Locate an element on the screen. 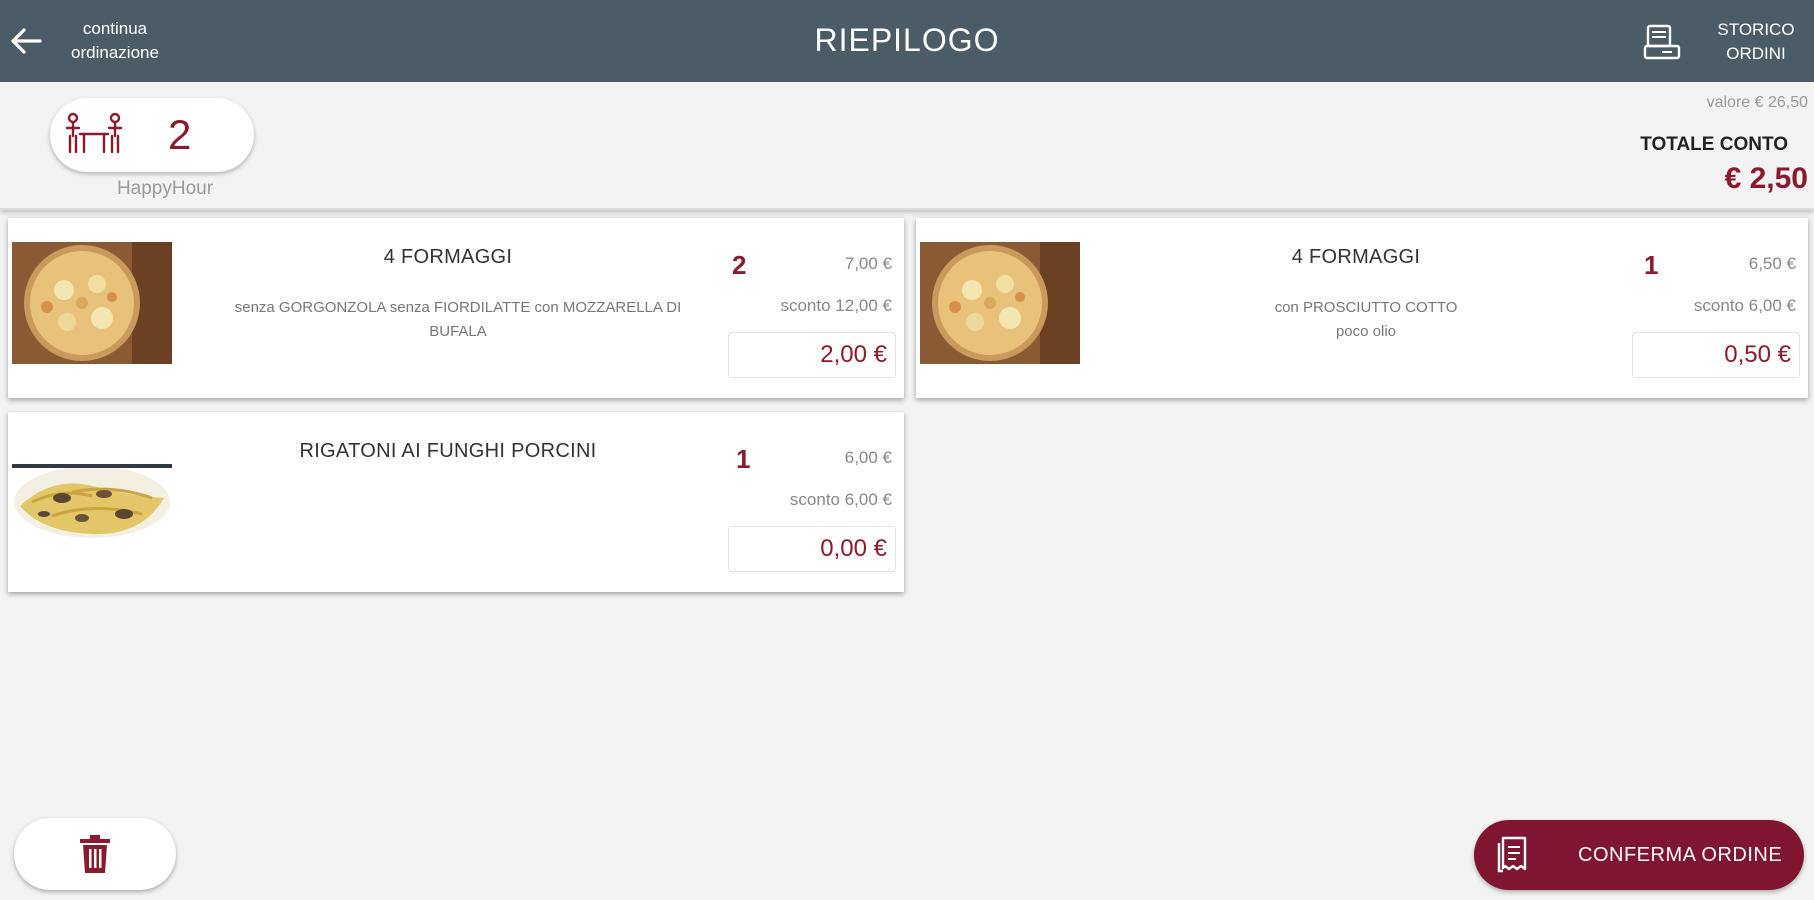 The height and width of the screenshot is (900, 1814). pasta-image is located at coordinates (92, 497).